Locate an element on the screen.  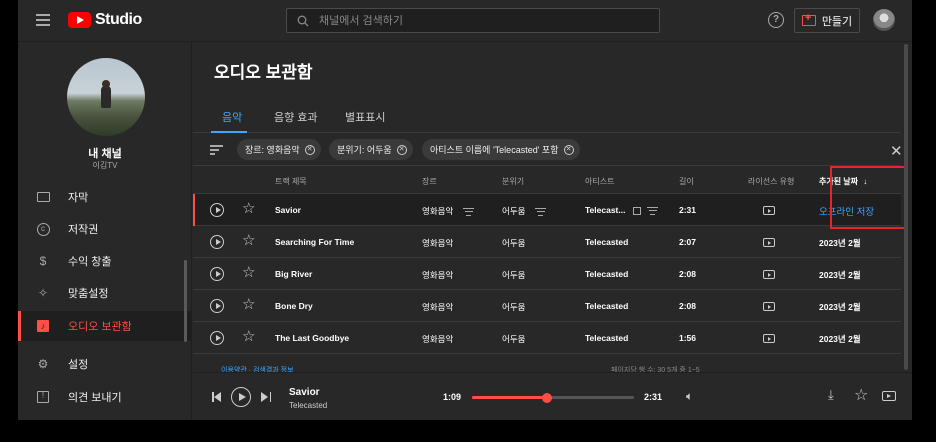
sidebar-item-label: 설정 is located at coordinates (78, 365).